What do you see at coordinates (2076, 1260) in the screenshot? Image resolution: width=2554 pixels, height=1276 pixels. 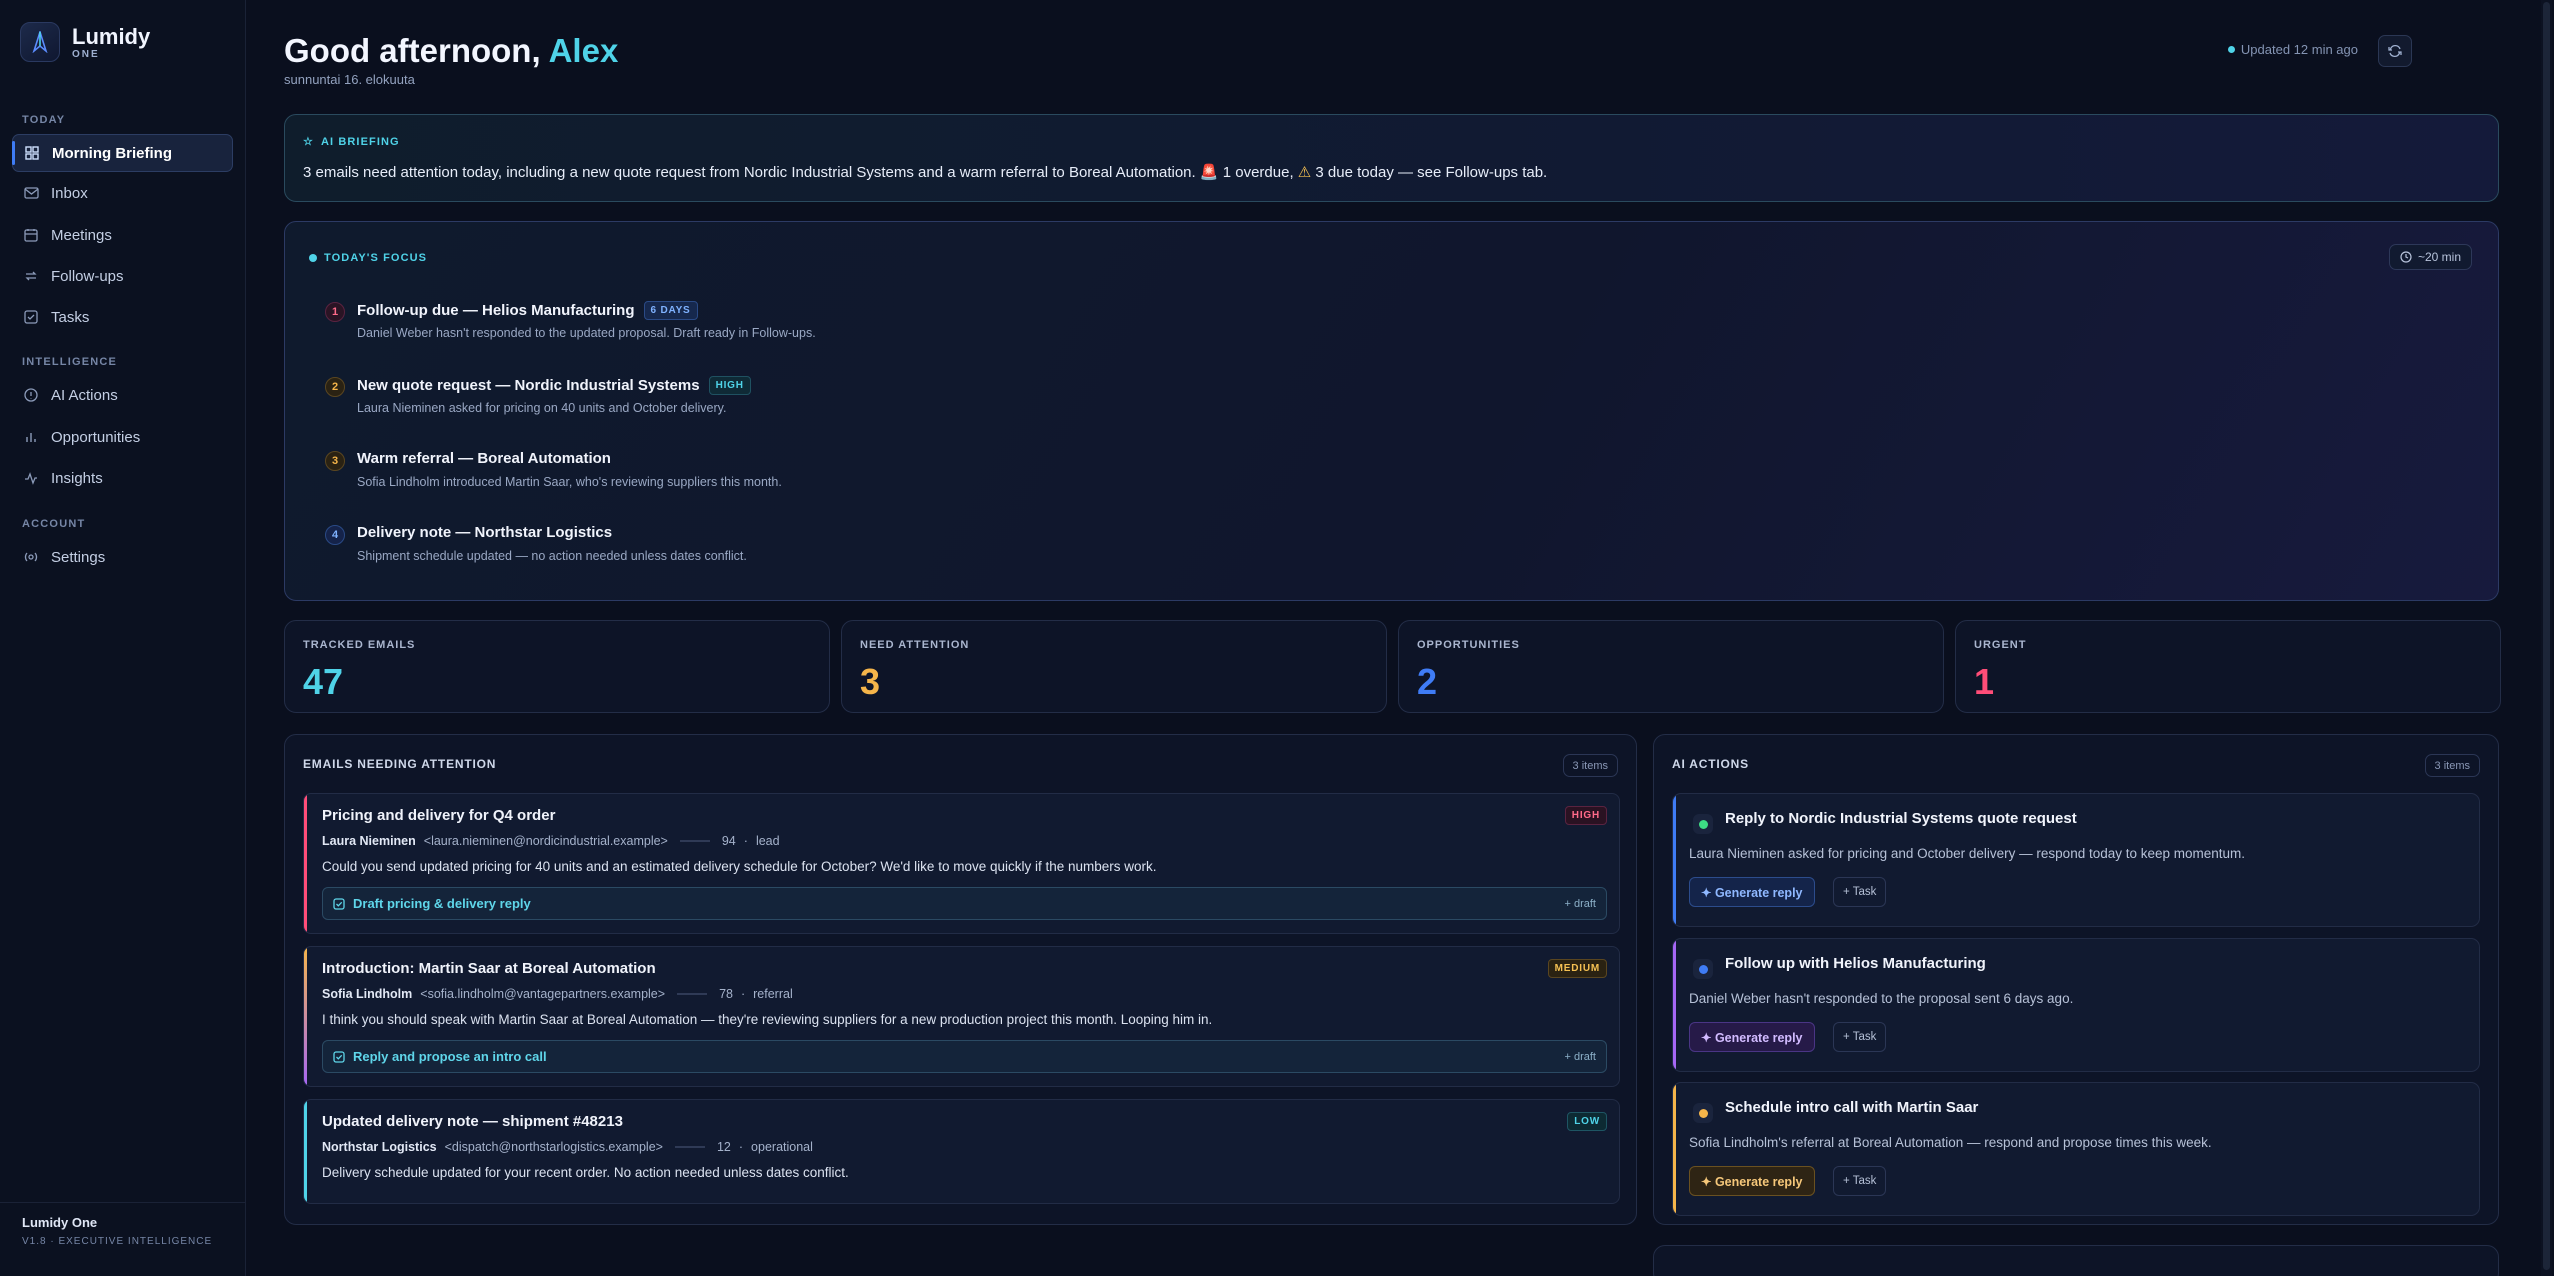 I see `next-panel-edge` at bounding box center [2076, 1260].